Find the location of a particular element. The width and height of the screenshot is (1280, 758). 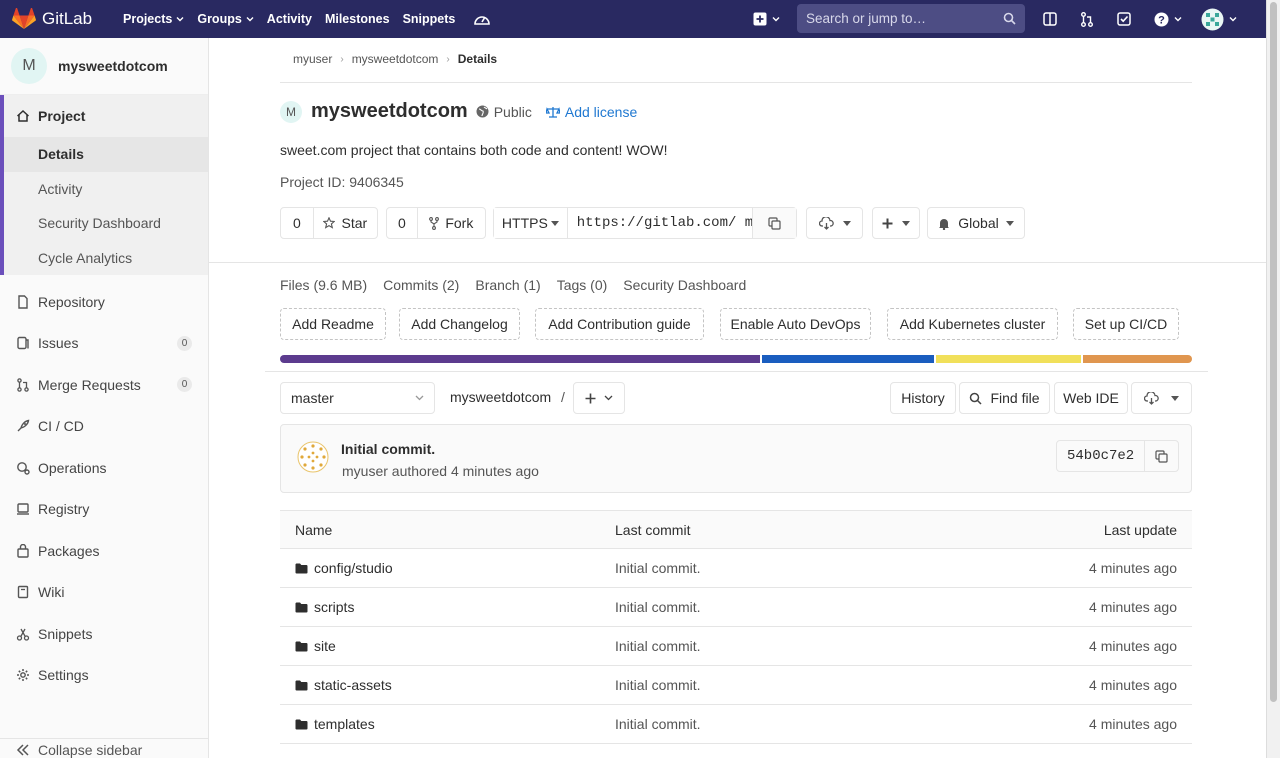

sidebar-item-merge-requests: Merge Requests 0 is located at coordinates (104, 385).